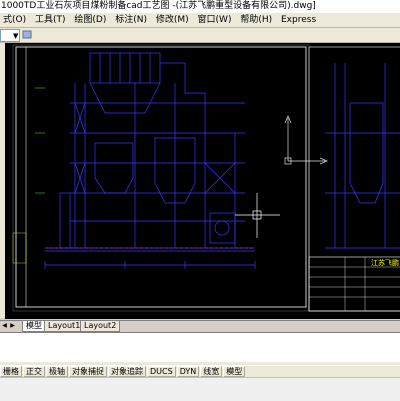 This screenshot has width=400, height=401. Describe the element at coordinates (298, 20) in the screenshot. I see `menu-express: Express` at that location.